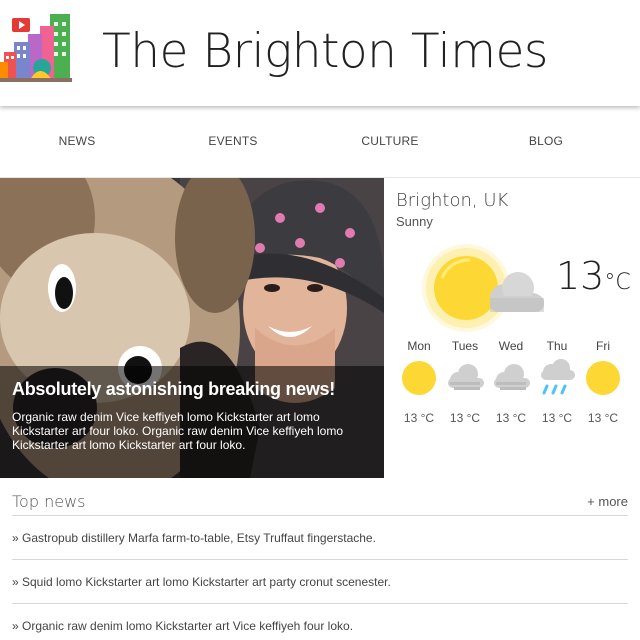 Image resolution: width=640 pixels, height=640 pixels. What do you see at coordinates (558, 377) in the screenshot?
I see `rain-cloud-icon` at bounding box center [558, 377].